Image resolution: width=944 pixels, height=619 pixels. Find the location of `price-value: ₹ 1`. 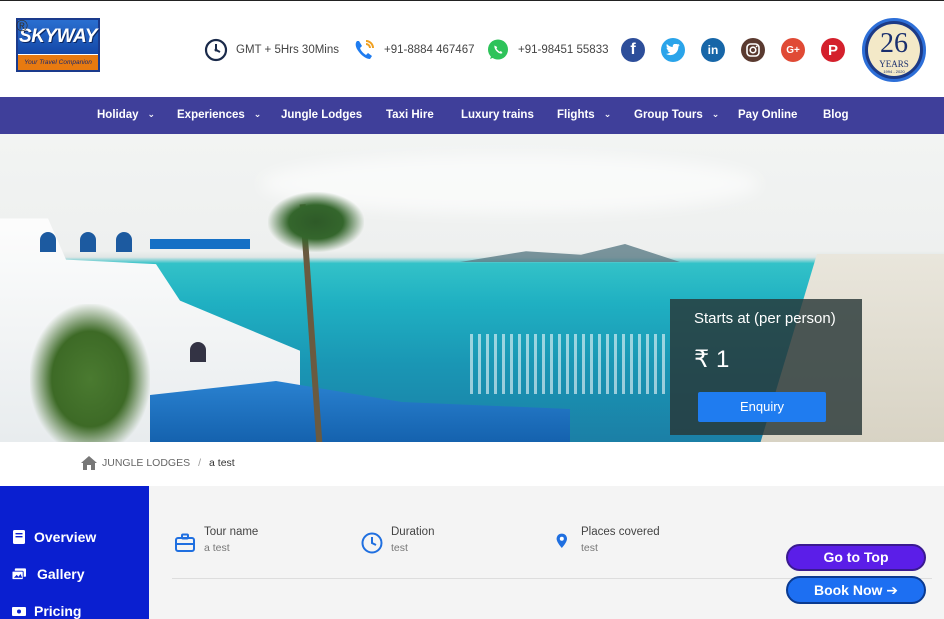

price-value: ₹ 1 is located at coordinates (712, 359).